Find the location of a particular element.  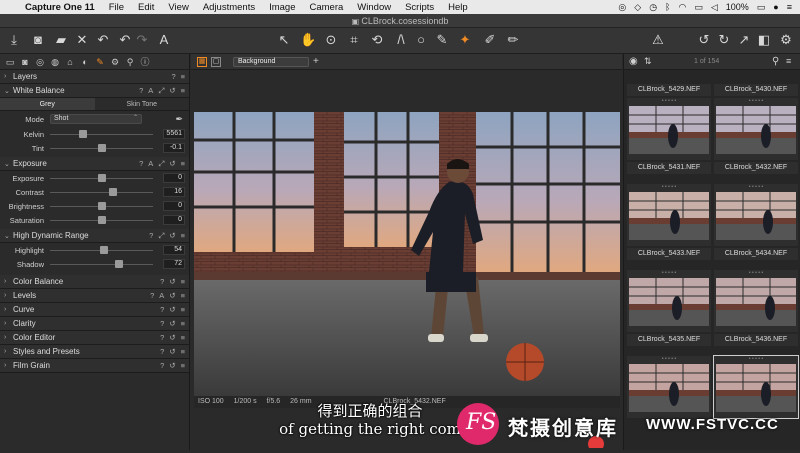

exposure-tab-icon: ◐ is located at coordinates (85, 62).